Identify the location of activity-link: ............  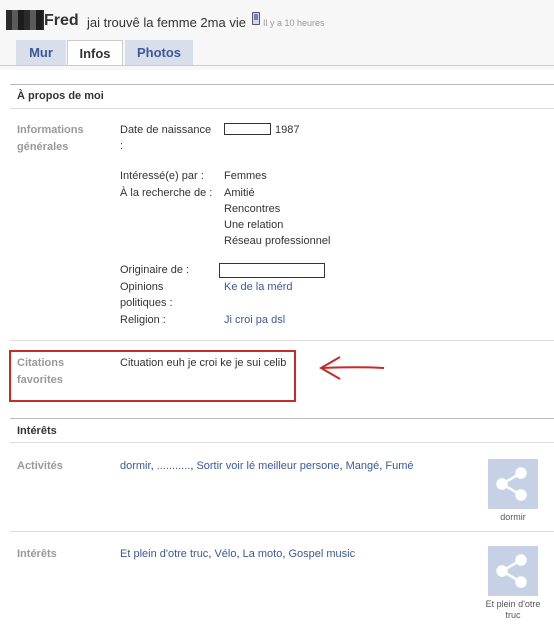
(174, 466).